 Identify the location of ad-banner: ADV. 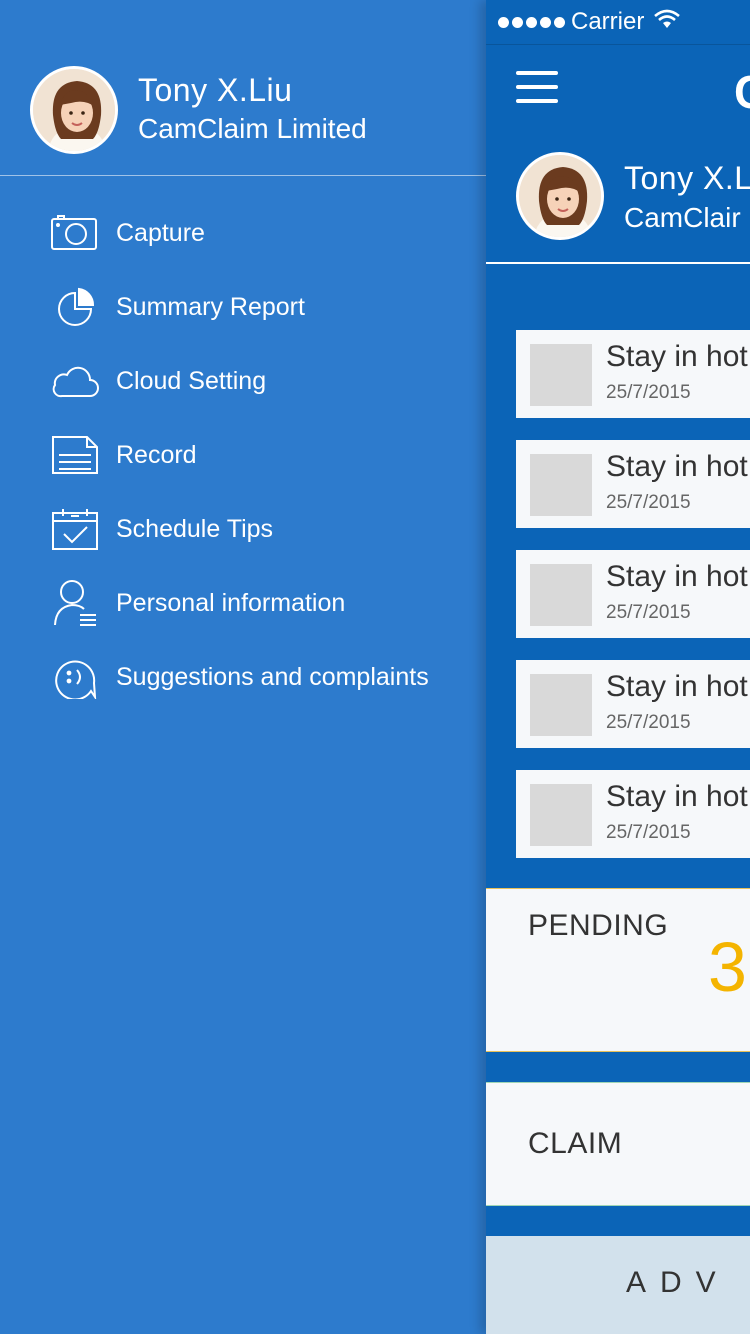
(618, 1285).